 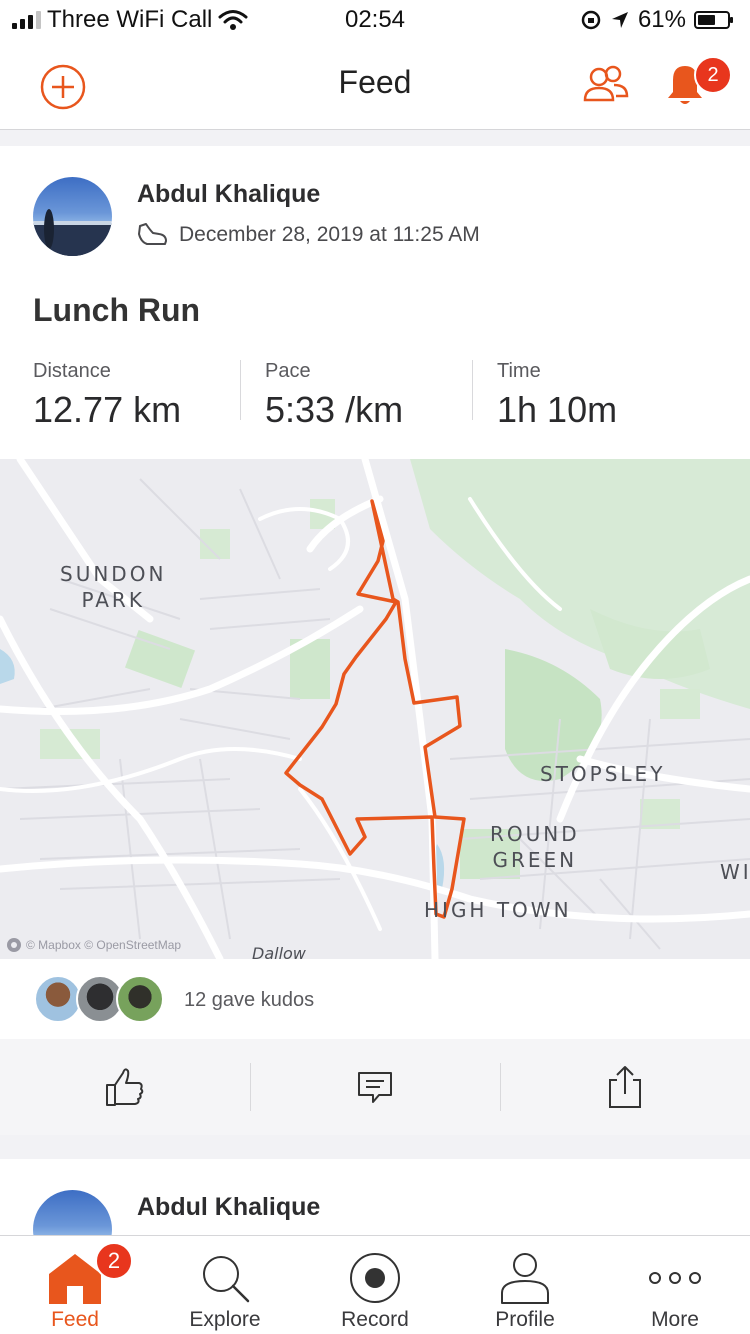 I want to click on stat-label: Time, so click(x=519, y=371).